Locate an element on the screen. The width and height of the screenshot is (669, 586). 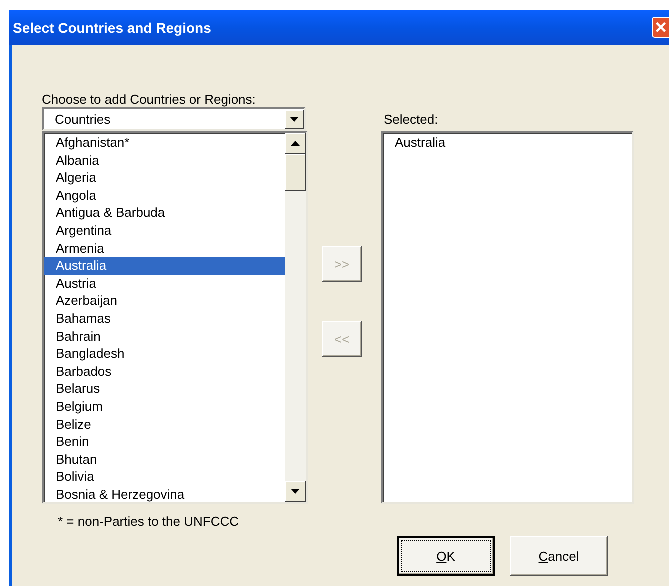
scroll-thumb is located at coordinates (295, 172).